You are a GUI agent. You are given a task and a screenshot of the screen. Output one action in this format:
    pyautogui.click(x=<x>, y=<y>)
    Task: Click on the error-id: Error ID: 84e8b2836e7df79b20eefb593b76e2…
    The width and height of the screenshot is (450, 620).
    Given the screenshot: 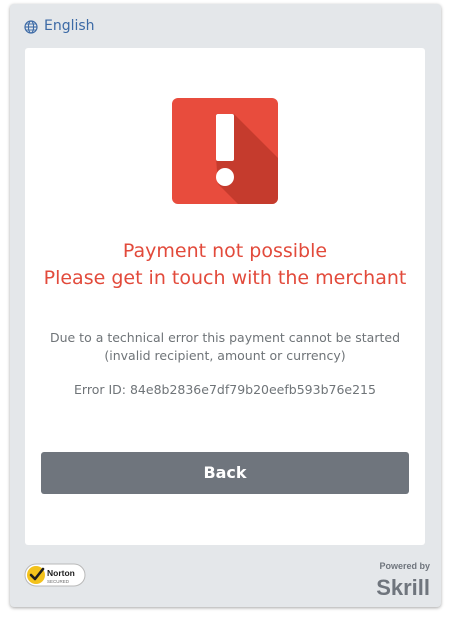 What is the action you would take?
    pyautogui.click(x=225, y=389)
    